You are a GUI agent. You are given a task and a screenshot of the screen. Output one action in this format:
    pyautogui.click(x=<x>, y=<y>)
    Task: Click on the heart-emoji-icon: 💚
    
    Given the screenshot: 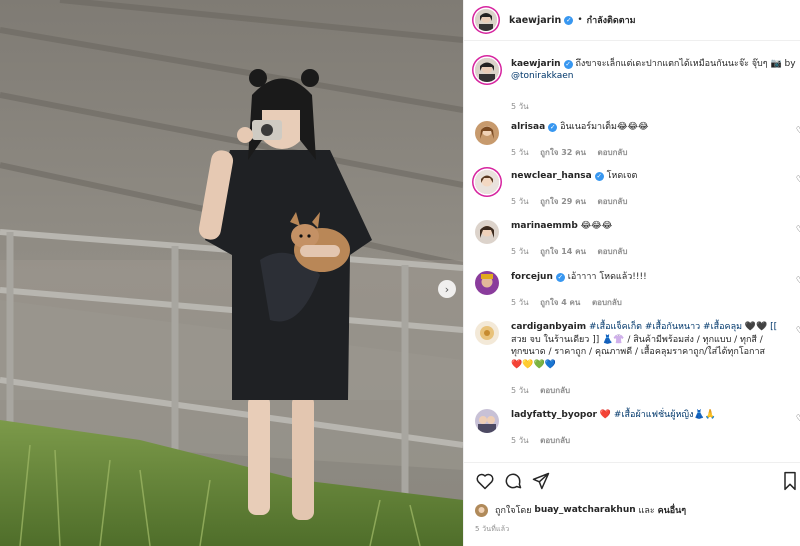 What is the action you would take?
    pyautogui.click(x=539, y=364)
    